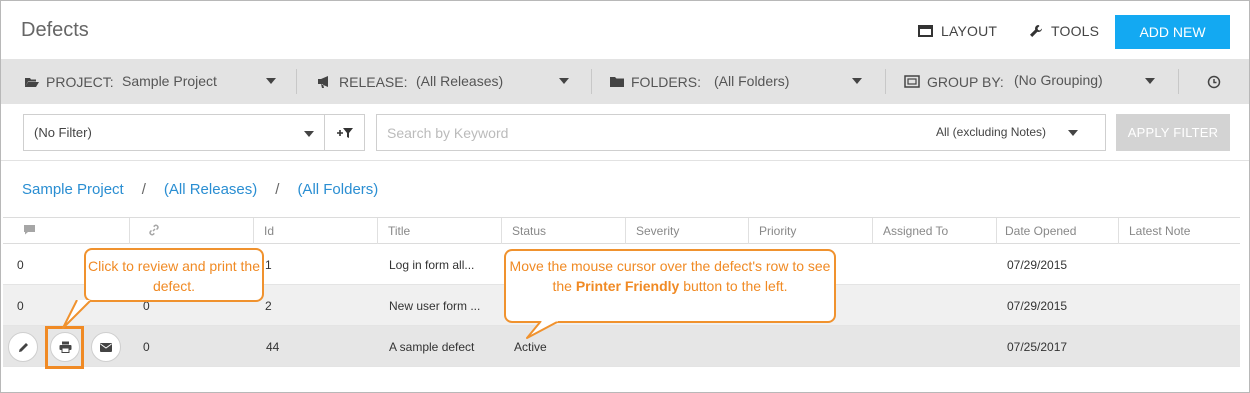 This screenshot has width=1250, height=393. What do you see at coordinates (55, 30) in the screenshot?
I see `page-title: Defects` at bounding box center [55, 30].